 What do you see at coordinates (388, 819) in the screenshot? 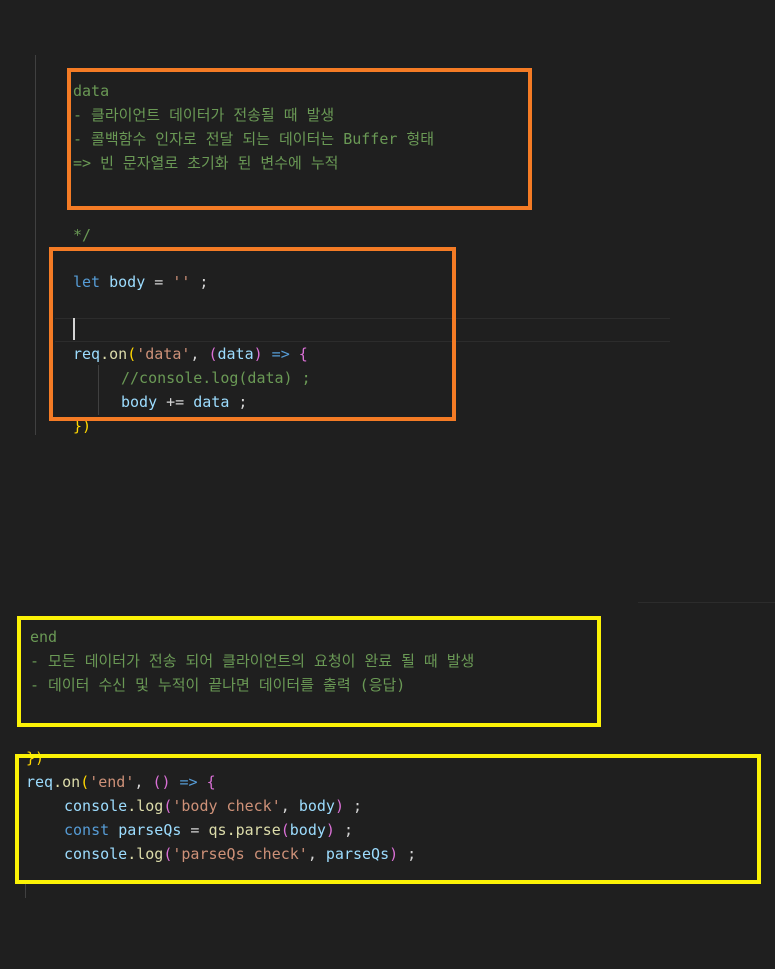
I see `highlight-box-end-code` at bounding box center [388, 819].